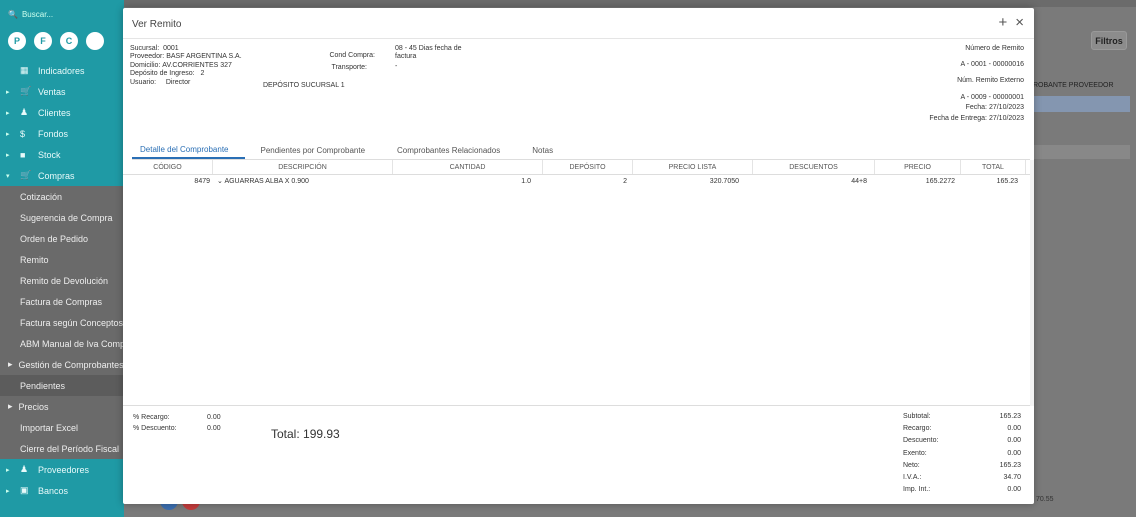  I want to click on circle-f-button: F, so click(43, 41).